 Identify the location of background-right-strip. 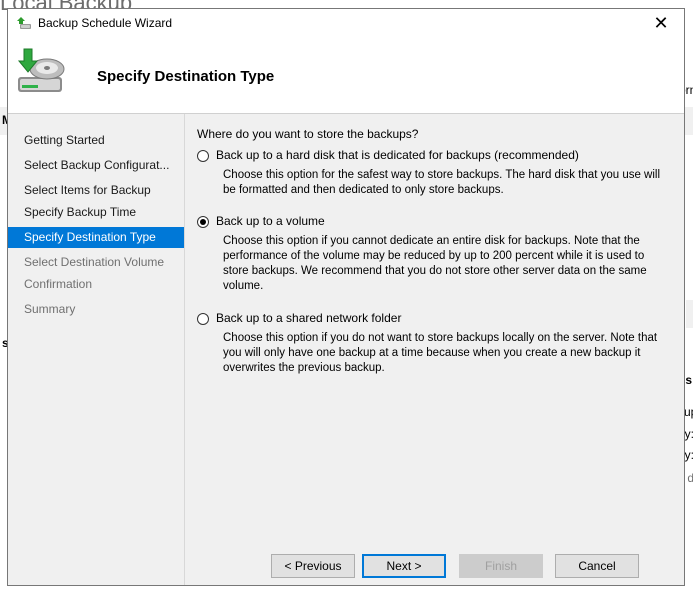
(689, 314).